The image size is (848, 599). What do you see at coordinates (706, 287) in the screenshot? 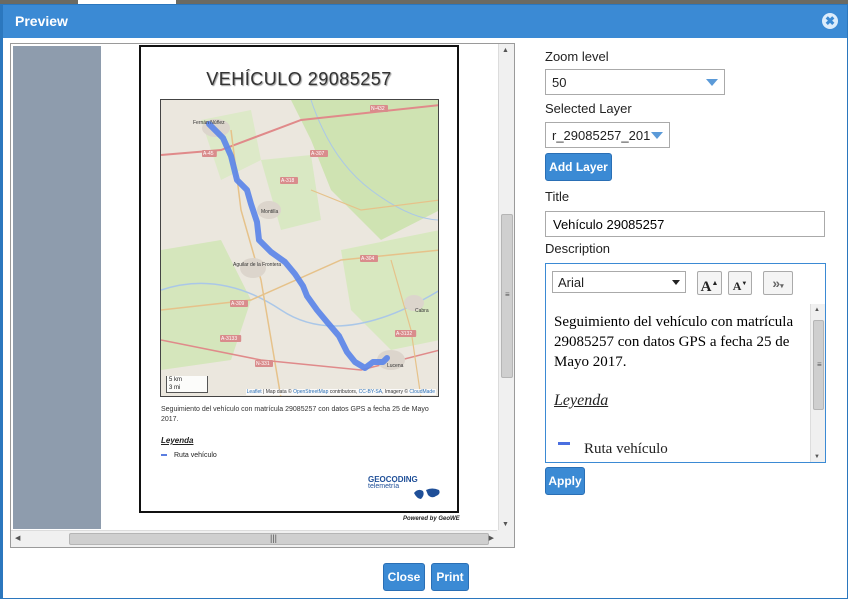
I see `grow-font-icon: A` at bounding box center [706, 287].